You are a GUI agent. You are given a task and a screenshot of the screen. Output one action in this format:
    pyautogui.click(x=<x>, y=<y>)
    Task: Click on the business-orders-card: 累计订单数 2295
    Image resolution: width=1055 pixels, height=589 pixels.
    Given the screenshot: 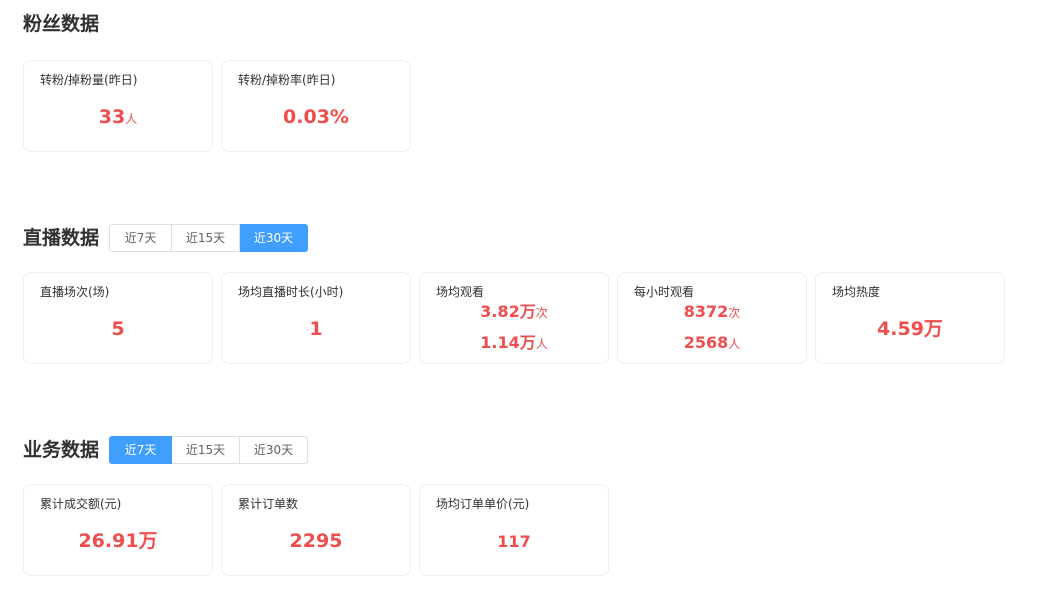 What is the action you would take?
    pyautogui.click(x=316, y=530)
    